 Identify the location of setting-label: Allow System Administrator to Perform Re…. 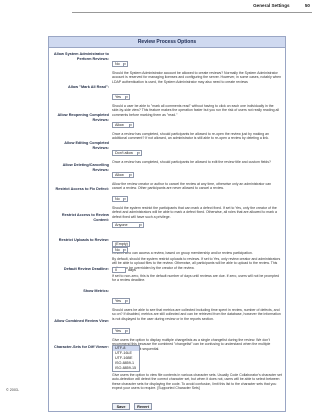
(81, 56).